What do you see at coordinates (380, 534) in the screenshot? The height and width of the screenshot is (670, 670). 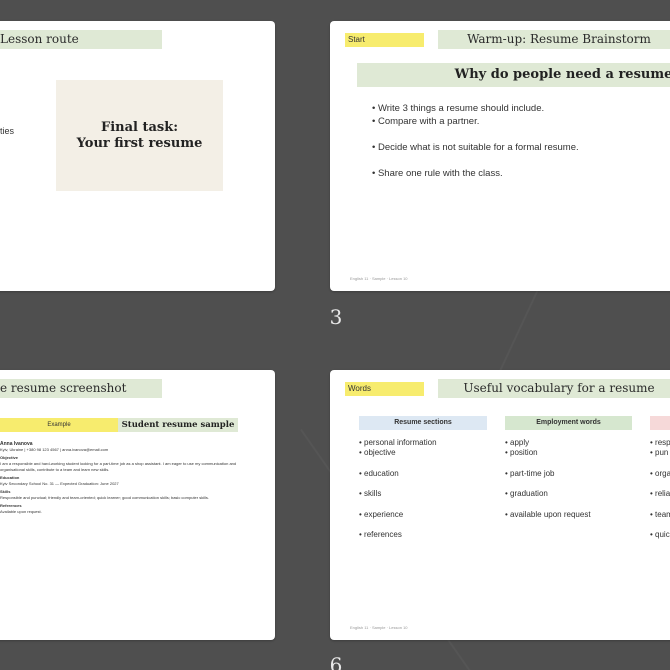 I see `list-item: • references` at bounding box center [380, 534].